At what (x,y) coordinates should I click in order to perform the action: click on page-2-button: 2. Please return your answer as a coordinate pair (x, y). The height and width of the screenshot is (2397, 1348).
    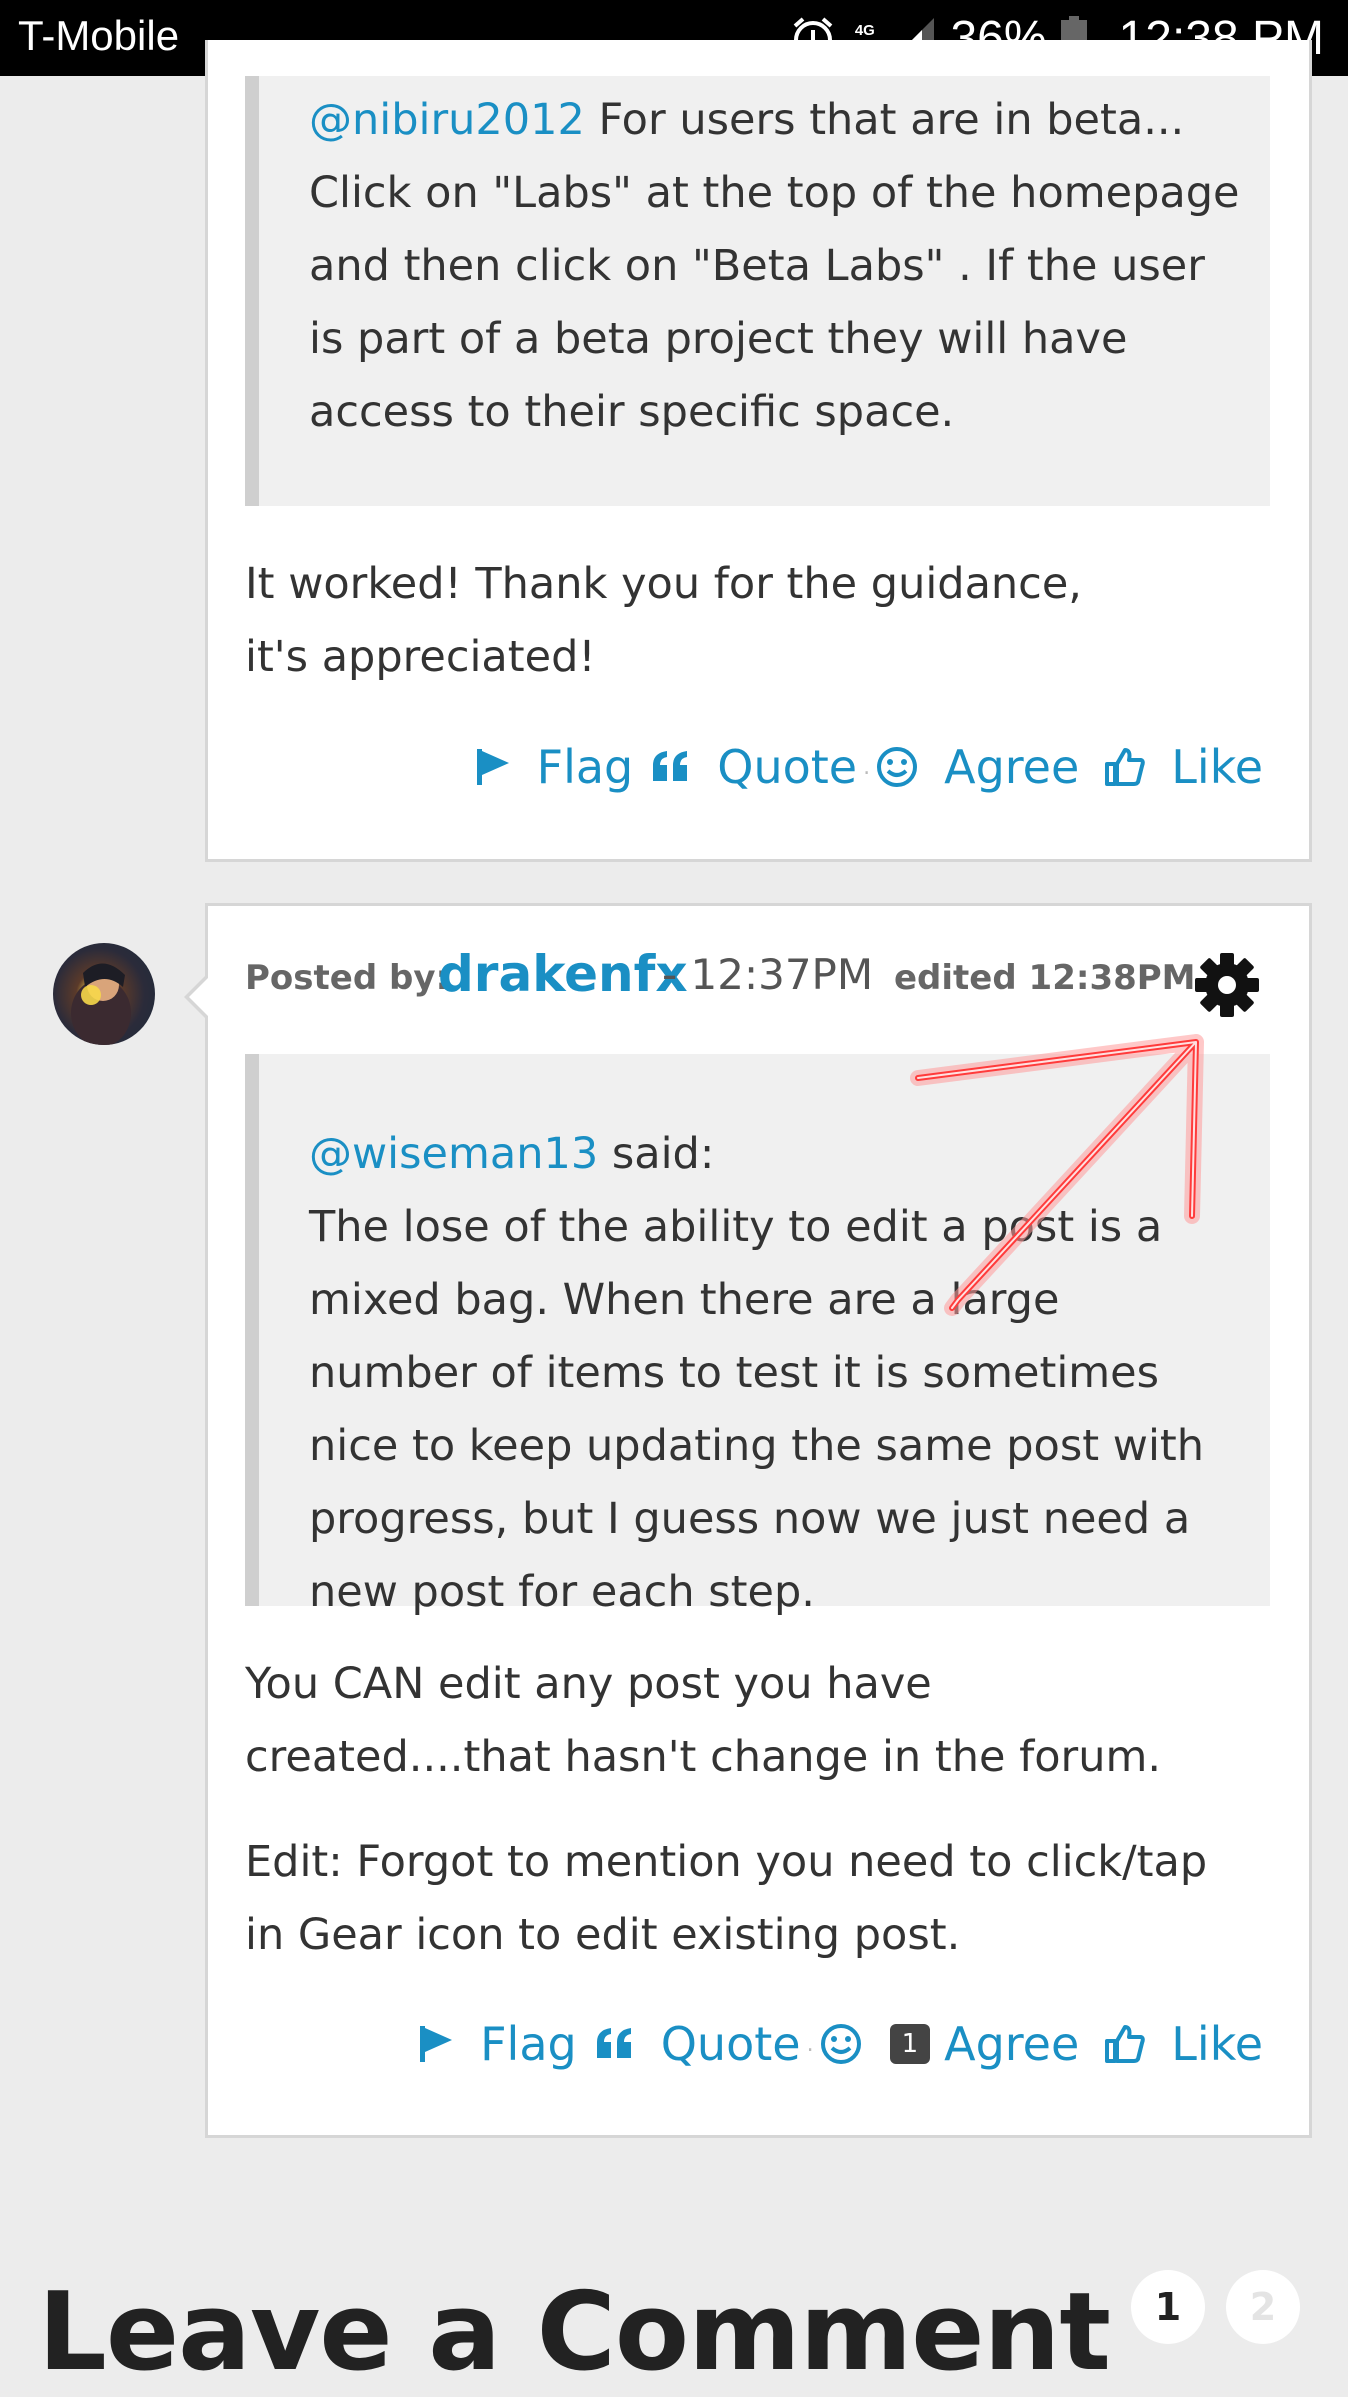
    Looking at the image, I should click on (1263, 2307).